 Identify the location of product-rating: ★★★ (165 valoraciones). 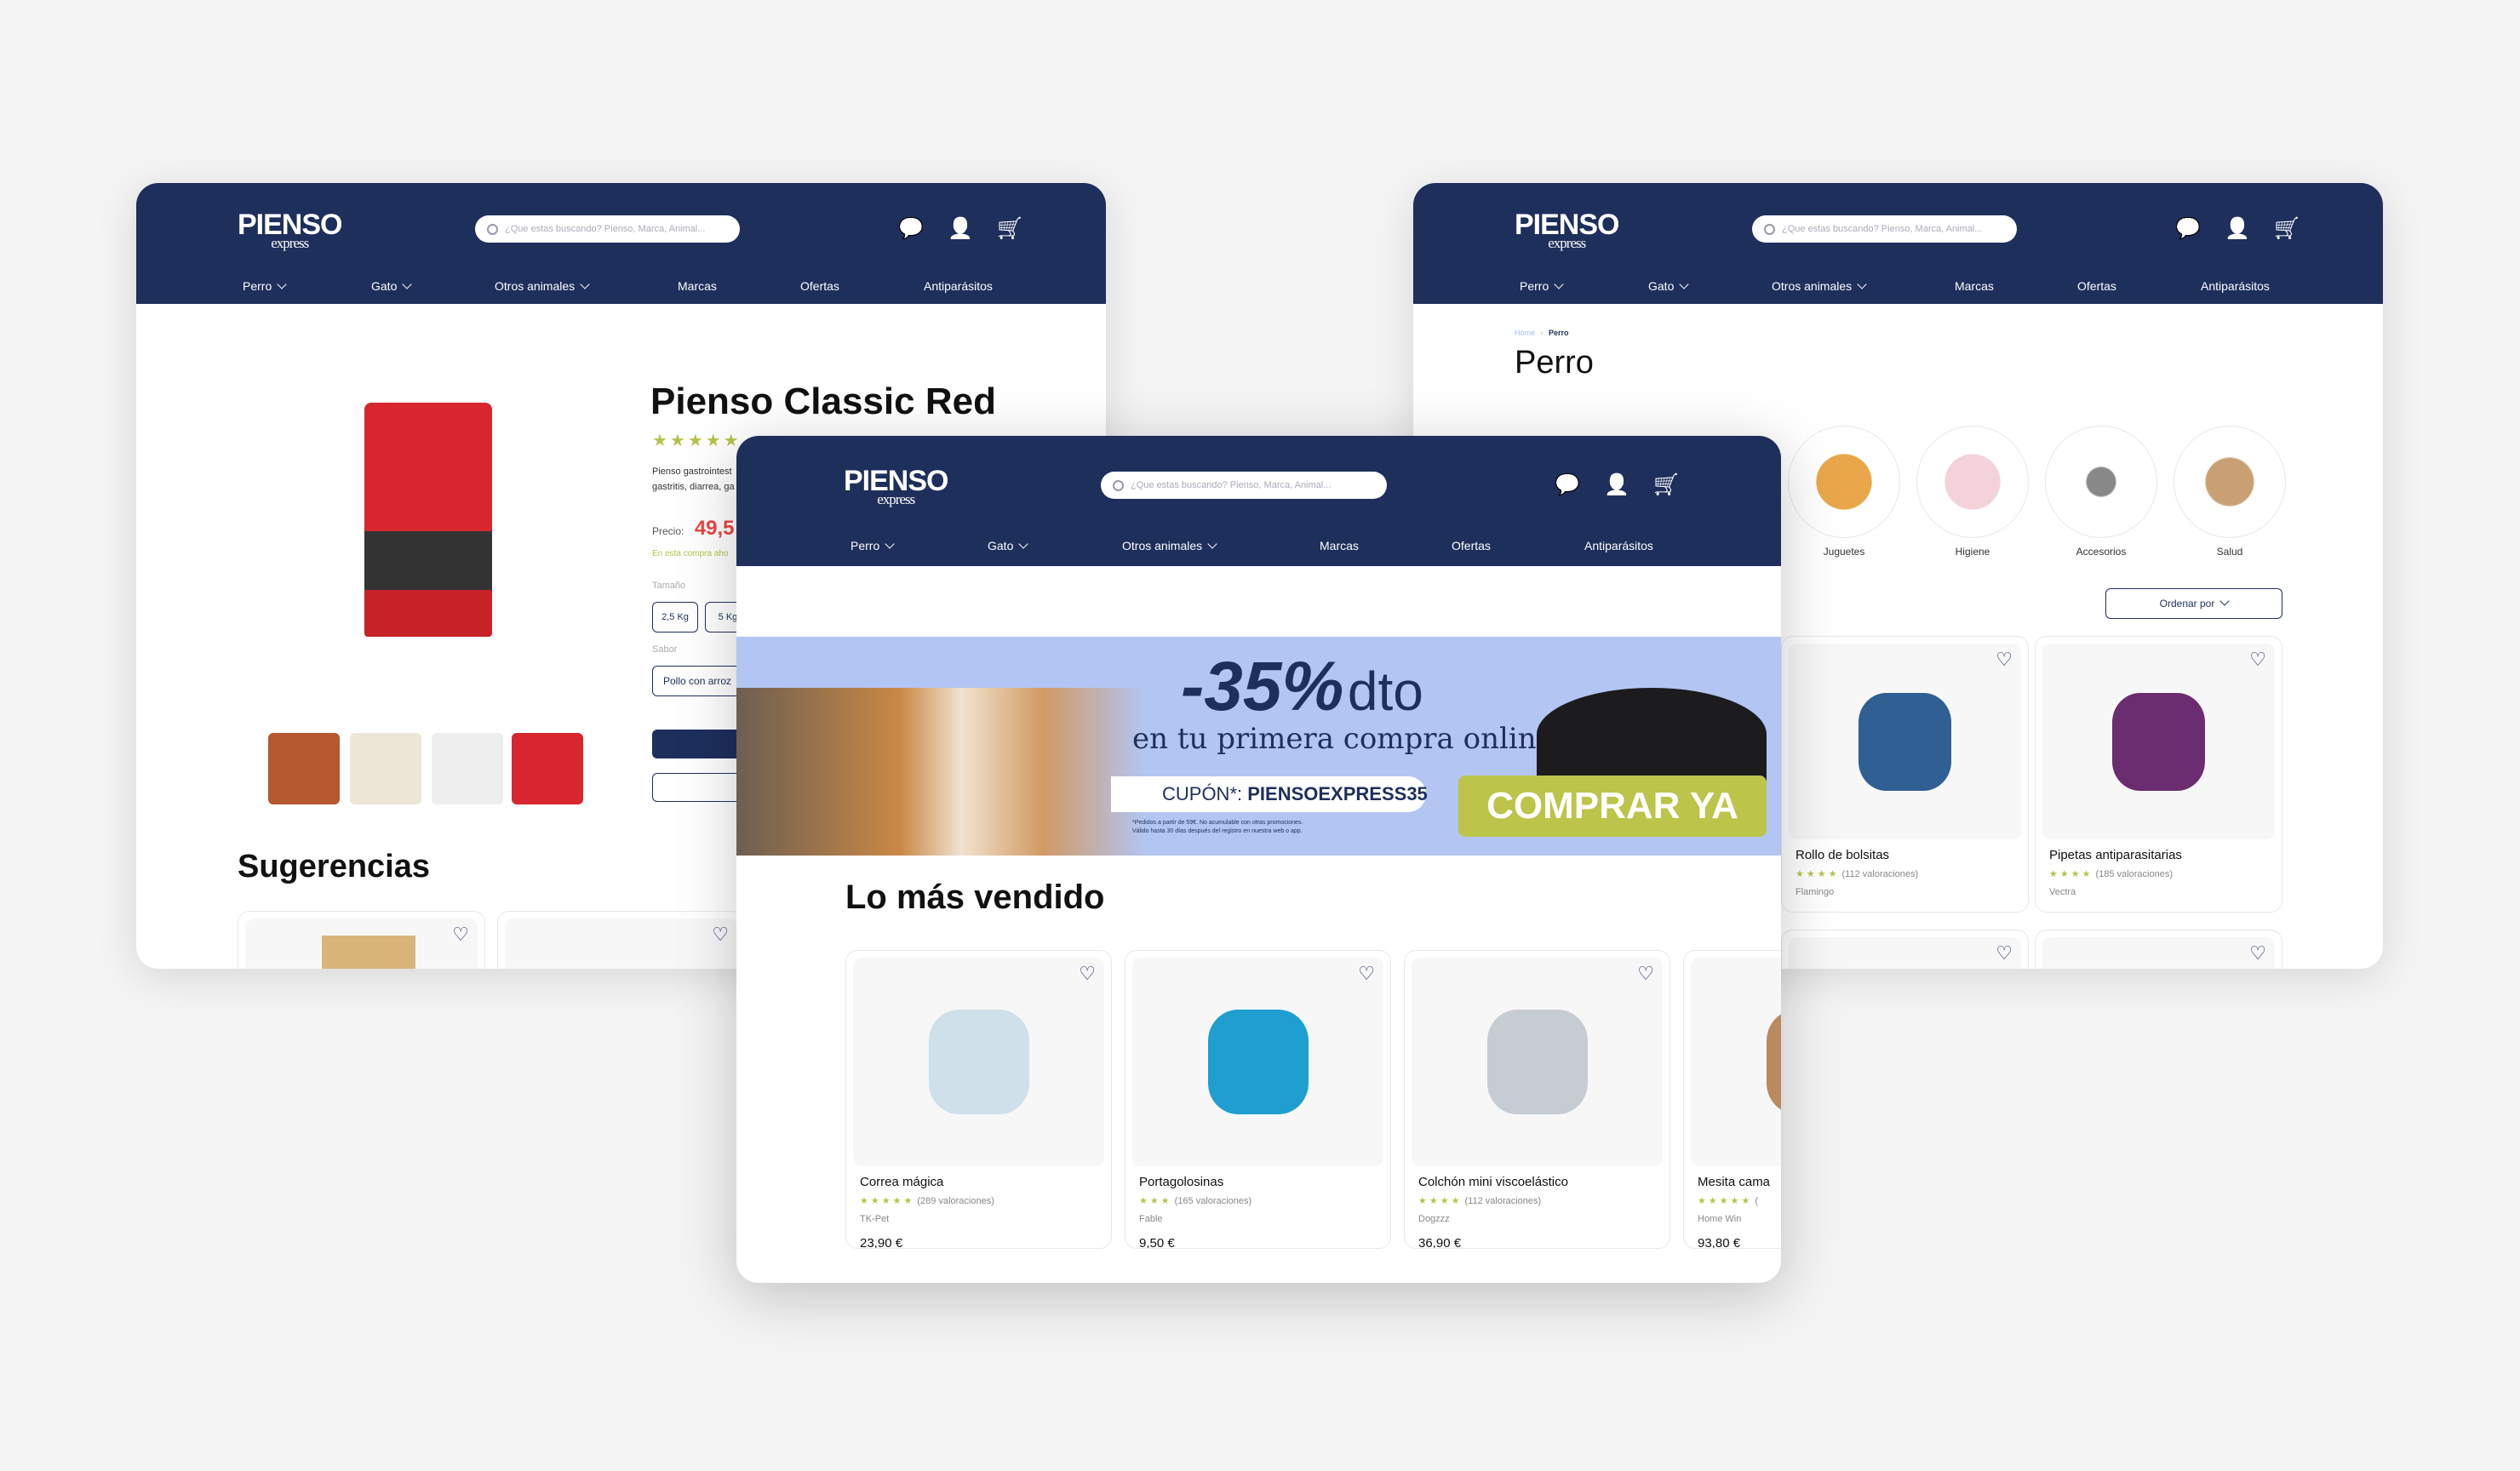
(1195, 1200).